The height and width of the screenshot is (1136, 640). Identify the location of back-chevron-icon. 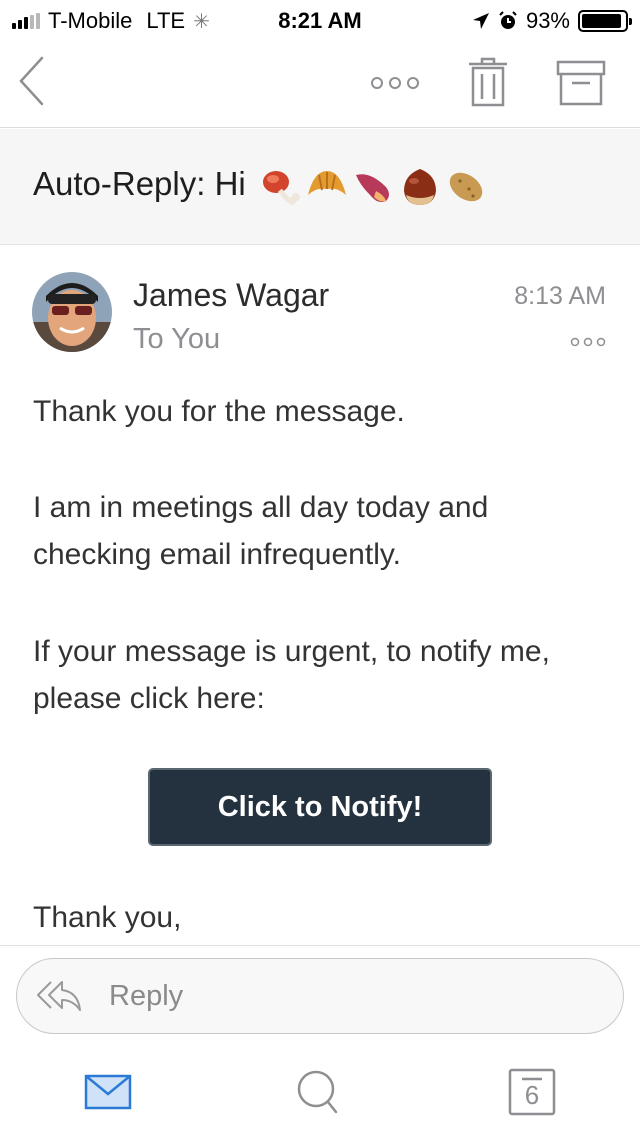
(31, 81).